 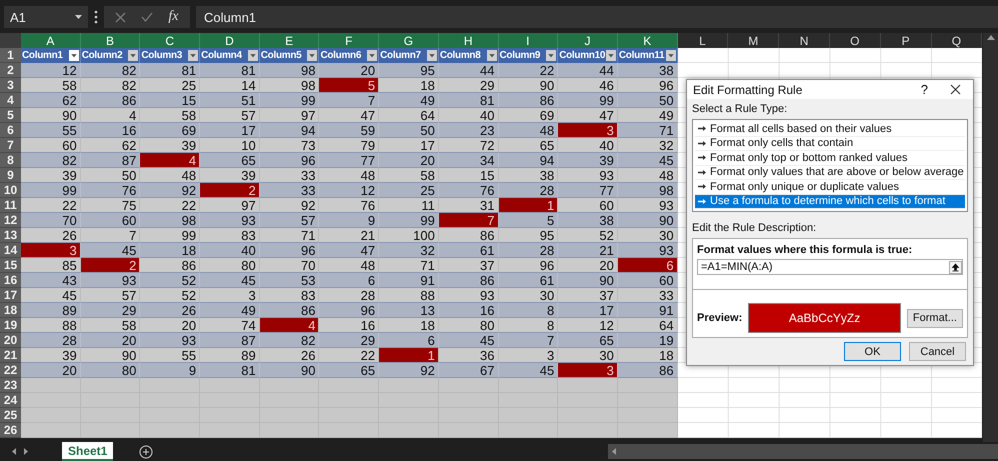 I want to click on row-header: 4, so click(x=10, y=100).